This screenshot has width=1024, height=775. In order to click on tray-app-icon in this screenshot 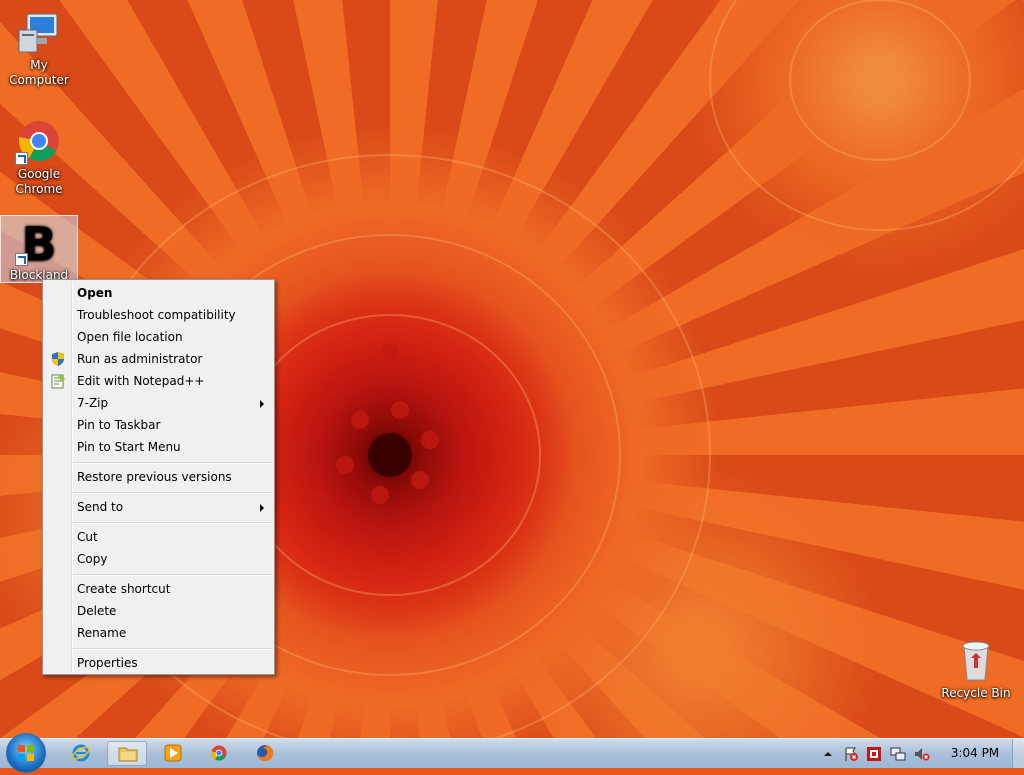, I will do `click(874, 754)`.